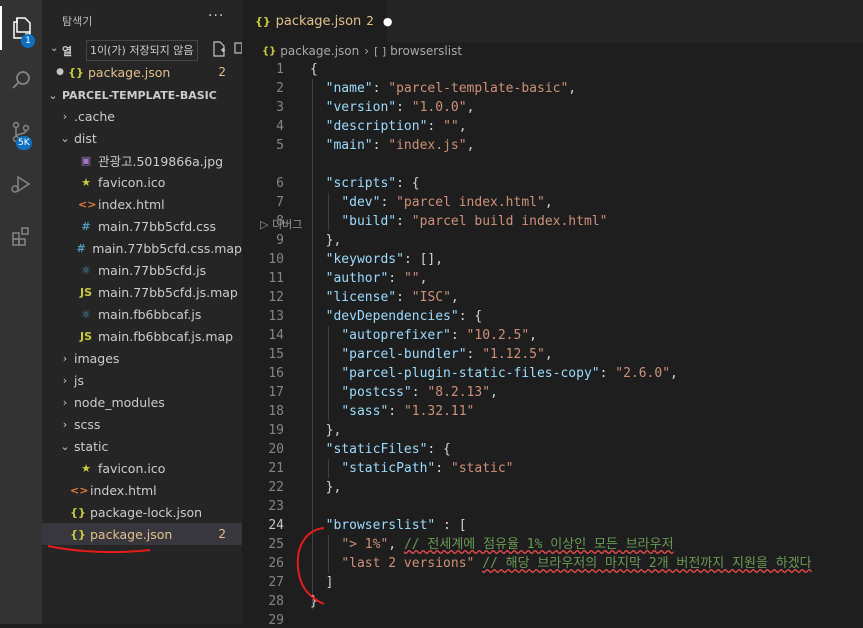  I want to click on explorer-icon: 1, so click(21, 28).